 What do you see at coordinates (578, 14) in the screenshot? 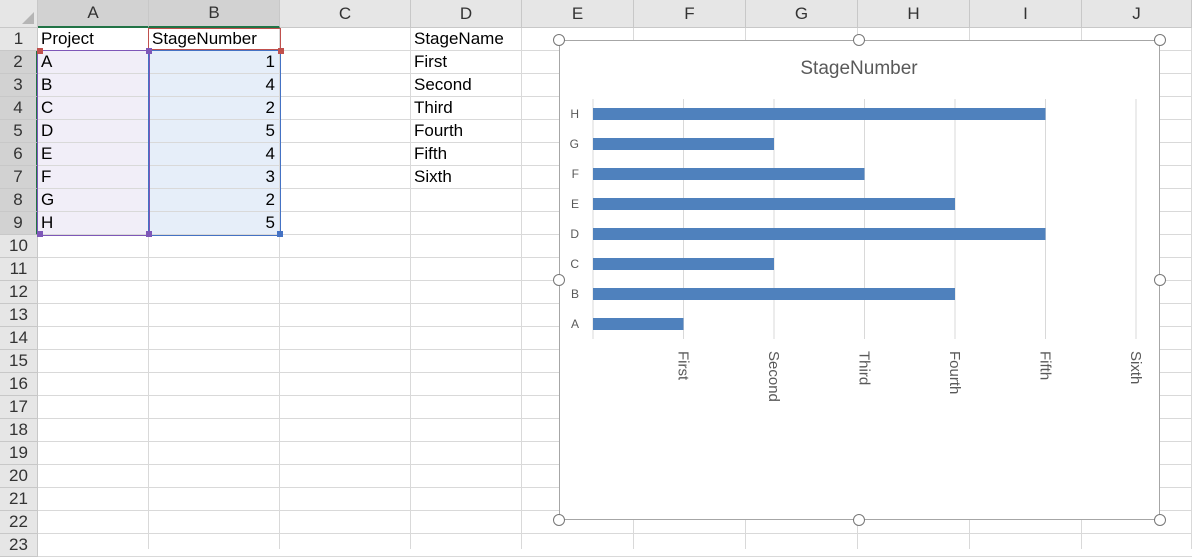
I see `column-header-e: E` at bounding box center [578, 14].